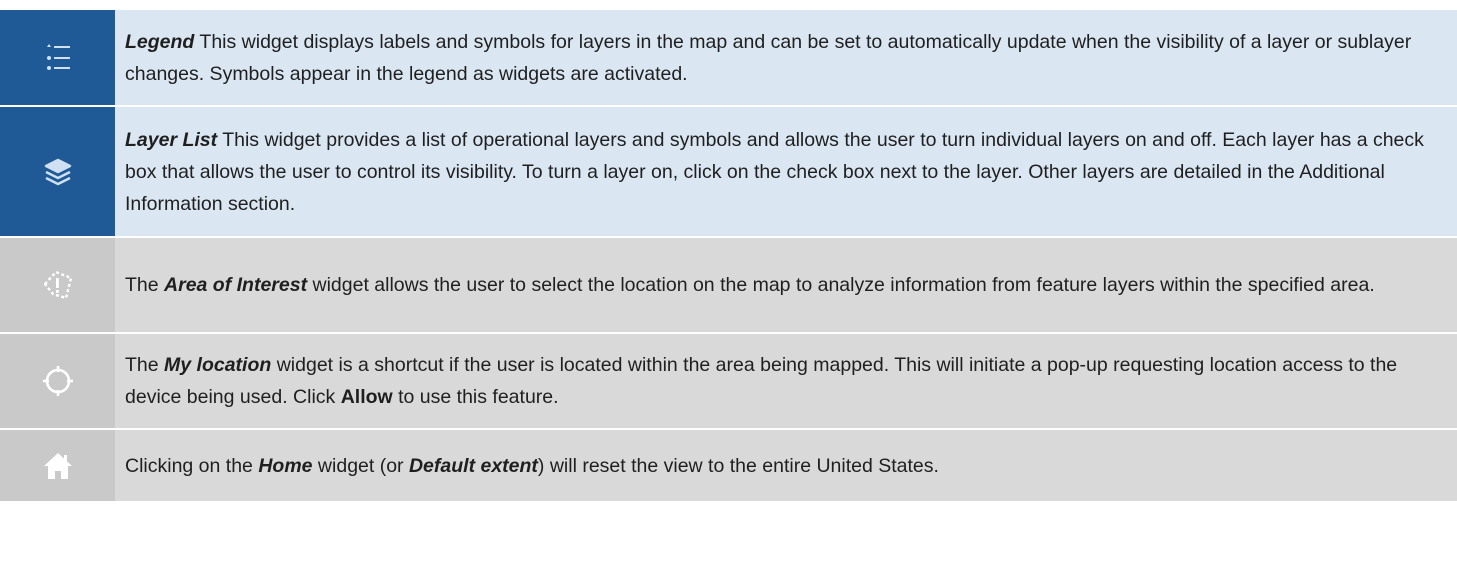  I want to click on legend-icon-cell, so click(57, 57).